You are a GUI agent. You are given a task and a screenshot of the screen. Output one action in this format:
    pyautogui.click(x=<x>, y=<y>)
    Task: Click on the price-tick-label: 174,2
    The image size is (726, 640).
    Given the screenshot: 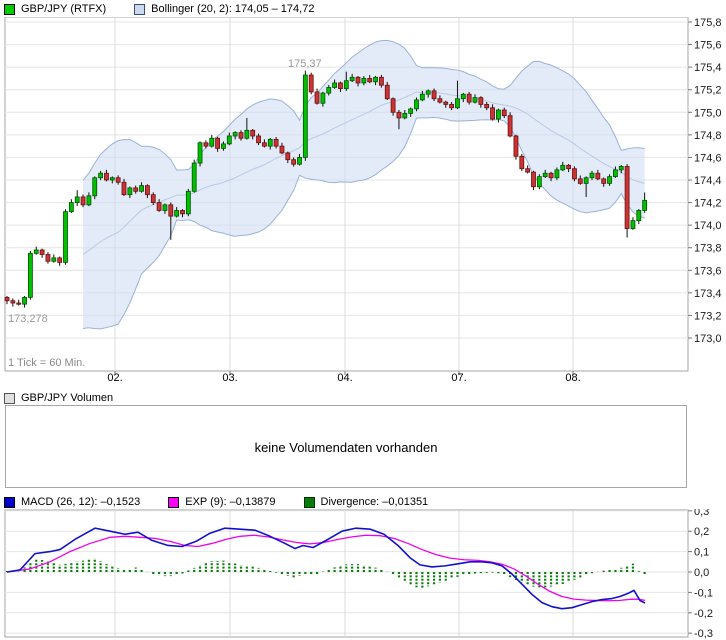 What is the action you would take?
    pyautogui.click(x=708, y=204)
    